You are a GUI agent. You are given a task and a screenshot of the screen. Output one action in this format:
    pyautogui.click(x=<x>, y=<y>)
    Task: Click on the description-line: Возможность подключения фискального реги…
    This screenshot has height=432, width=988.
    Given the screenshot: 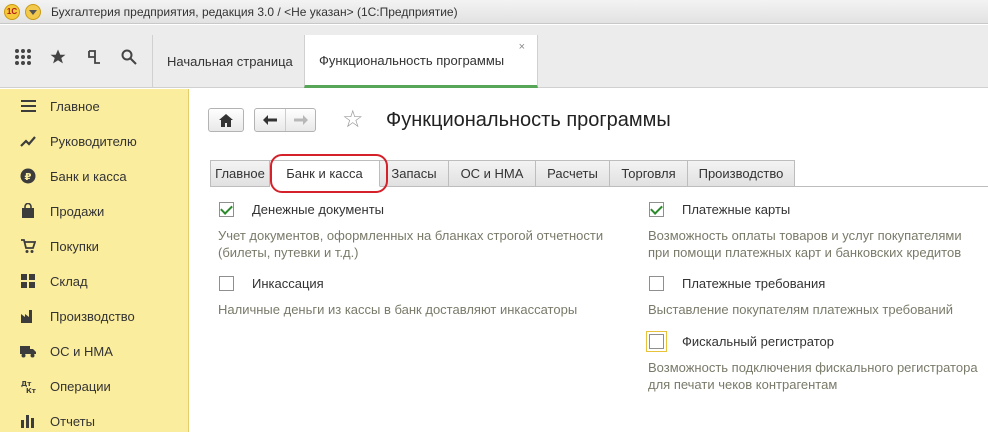 What is the action you would take?
    pyautogui.click(x=813, y=367)
    